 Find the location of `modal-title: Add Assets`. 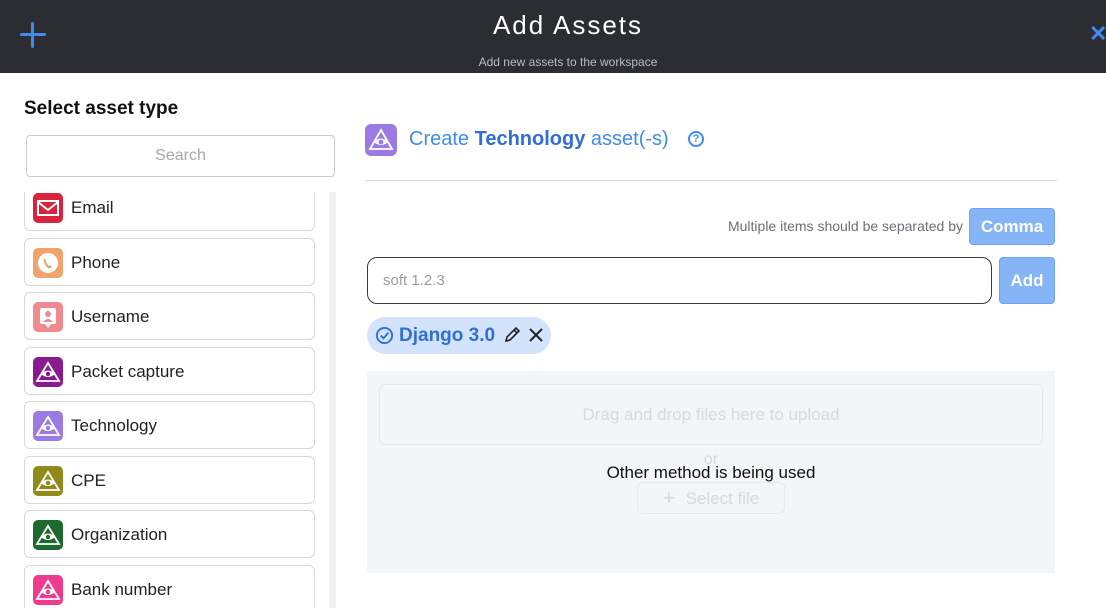

modal-title: Add Assets is located at coordinates (568, 25).